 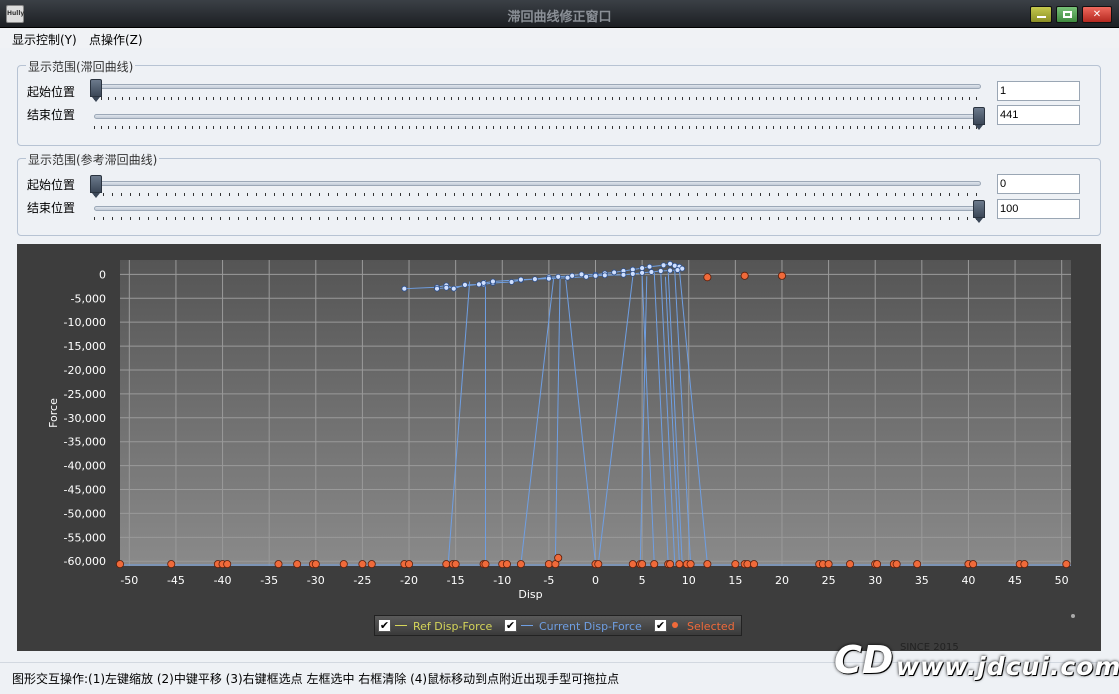 What do you see at coordinates (979, 211) in the screenshot?
I see `ref-end-slider-handle` at bounding box center [979, 211].